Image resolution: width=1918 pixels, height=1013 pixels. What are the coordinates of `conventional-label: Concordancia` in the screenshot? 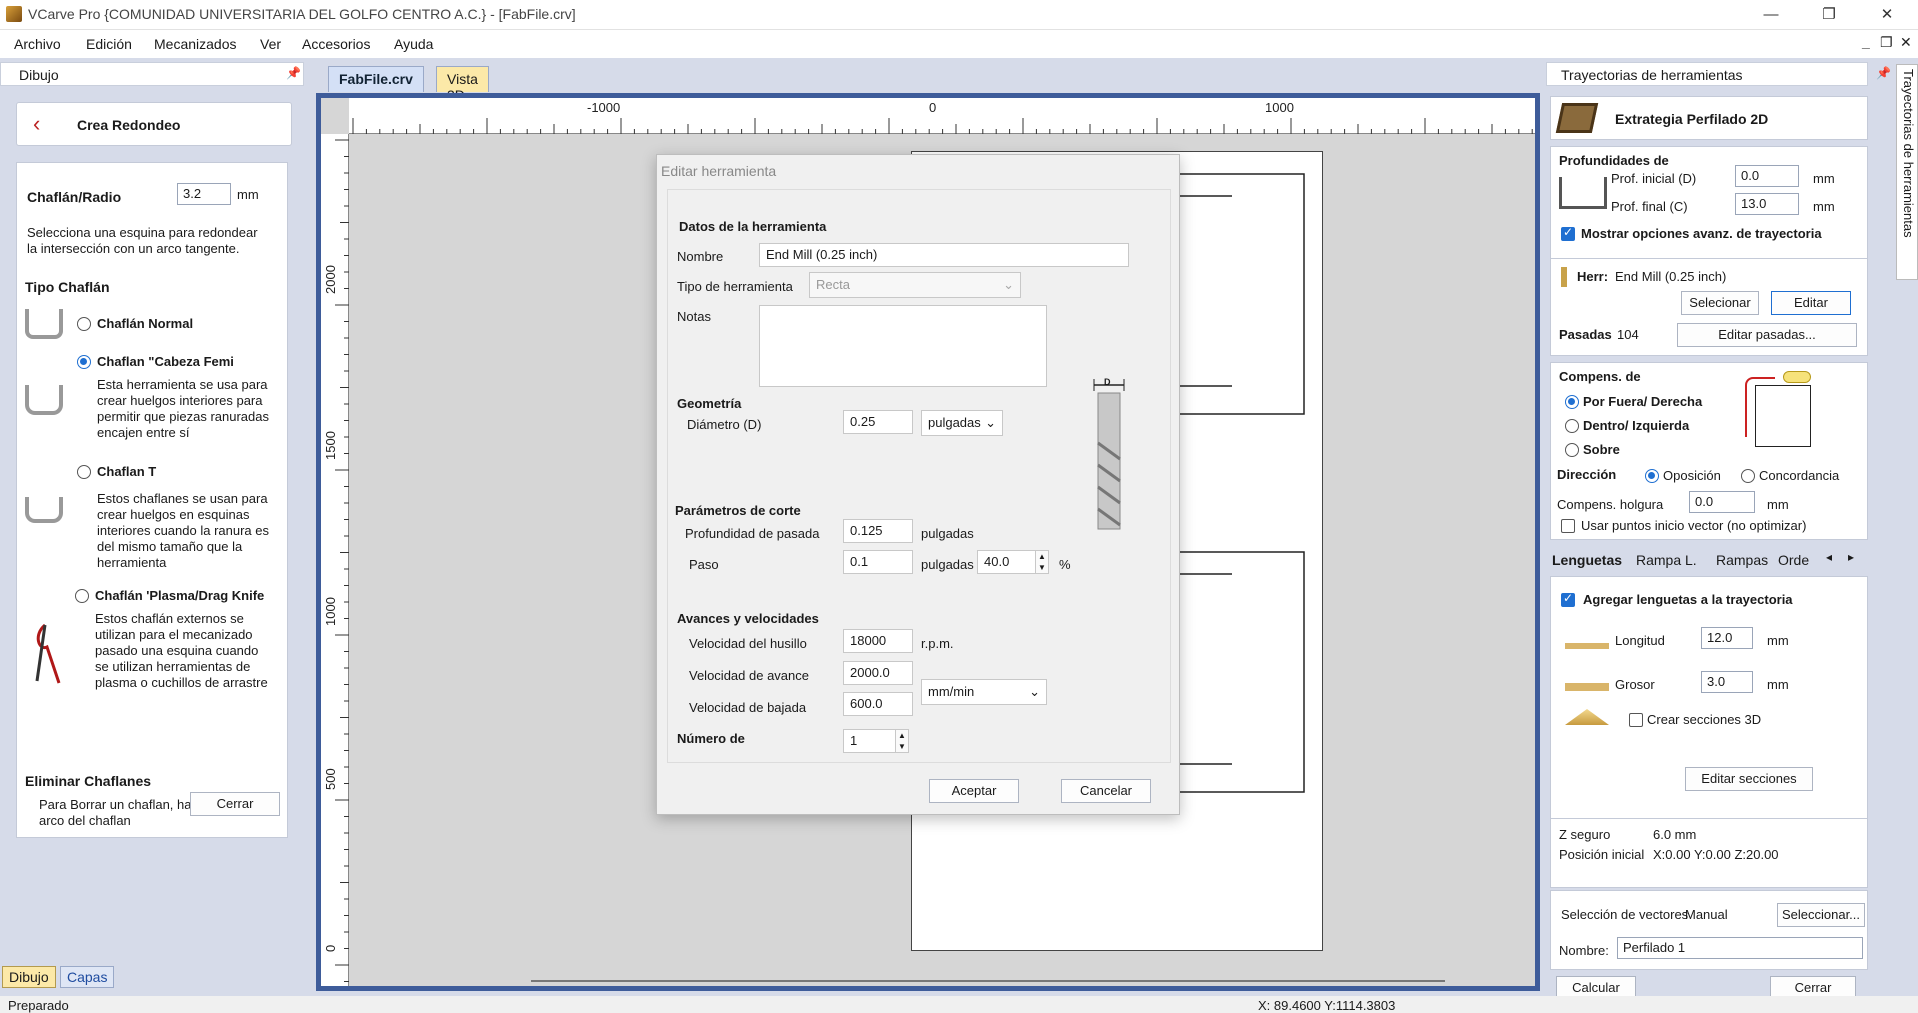 It's located at (1799, 475).